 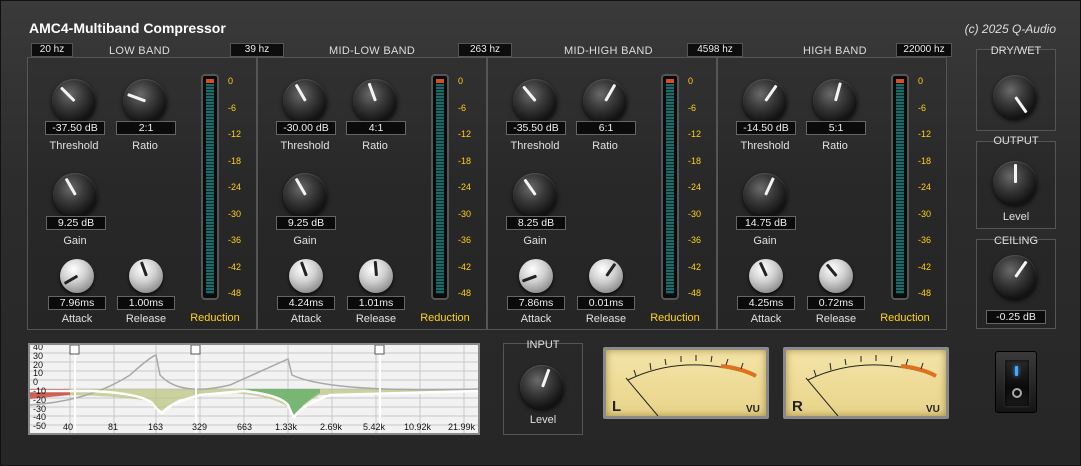 I want to click on ratio-value-high: 5:1, so click(x=836, y=128).